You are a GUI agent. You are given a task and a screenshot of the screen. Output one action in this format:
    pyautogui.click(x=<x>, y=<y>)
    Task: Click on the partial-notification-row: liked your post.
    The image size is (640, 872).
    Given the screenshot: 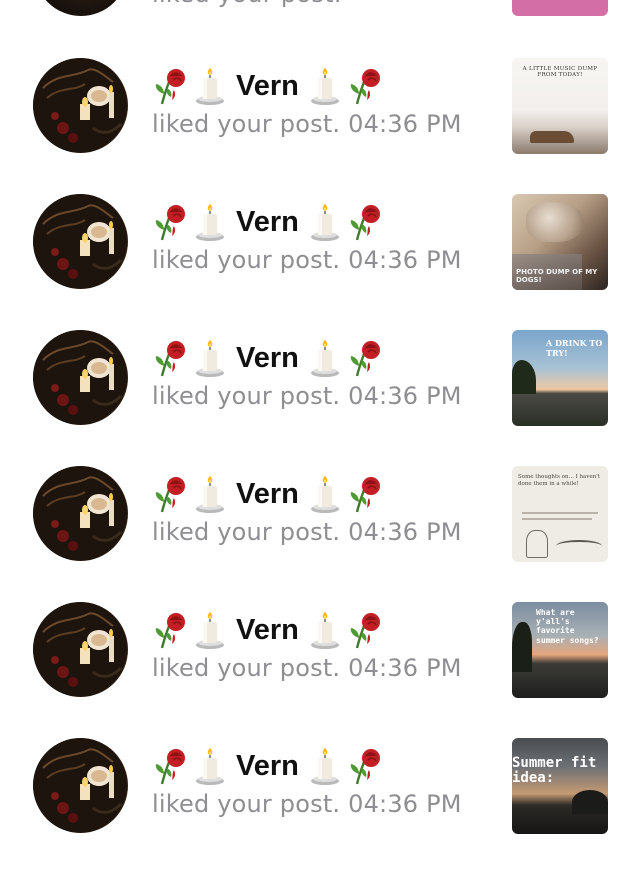 What is the action you would take?
    pyautogui.click(x=320, y=10)
    